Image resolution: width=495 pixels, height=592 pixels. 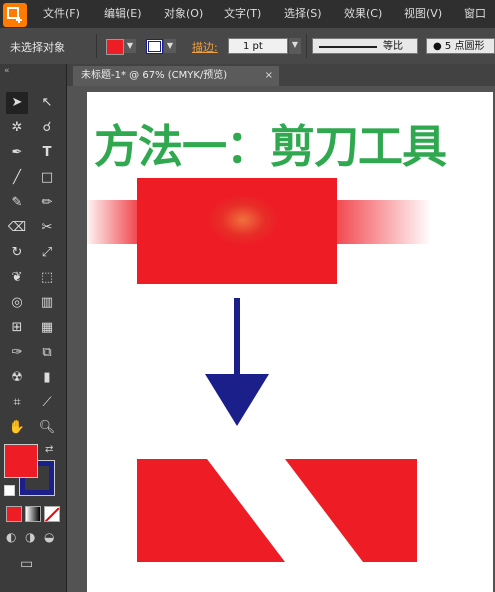 I want to click on swap-colors-icon: ⇄, so click(x=49, y=449).